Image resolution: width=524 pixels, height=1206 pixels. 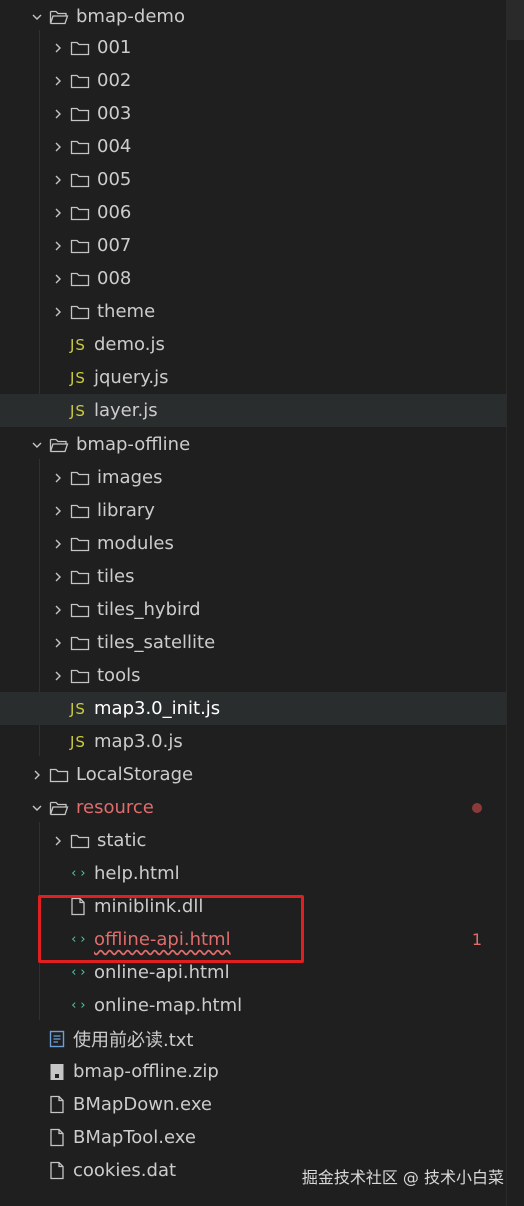 What do you see at coordinates (130, 16) in the screenshot?
I see `tree-item-label: bmap-demo` at bounding box center [130, 16].